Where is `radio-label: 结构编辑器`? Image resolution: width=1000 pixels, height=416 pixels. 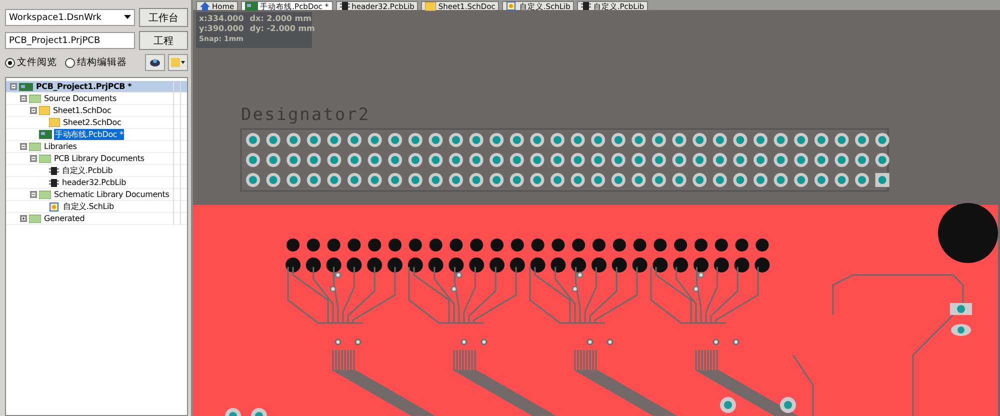 radio-label: 结构编辑器 is located at coordinates (102, 62).